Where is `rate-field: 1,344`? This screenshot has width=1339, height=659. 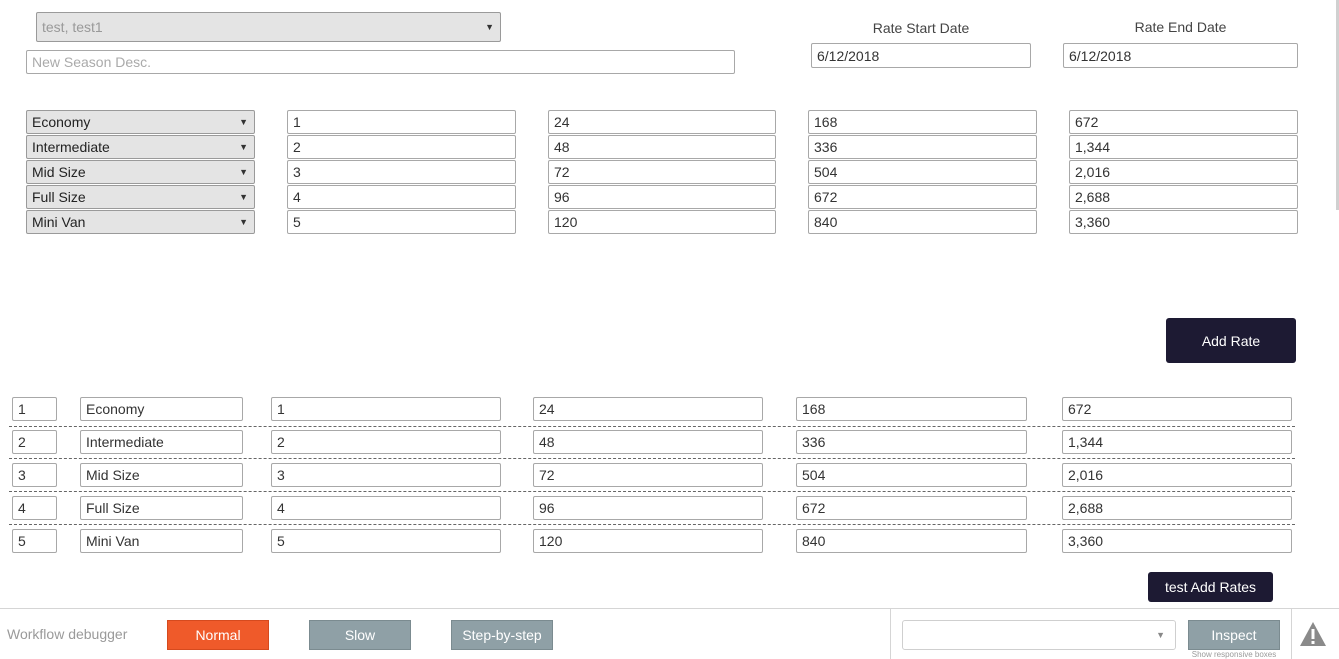 rate-field: 1,344 is located at coordinates (1177, 442).